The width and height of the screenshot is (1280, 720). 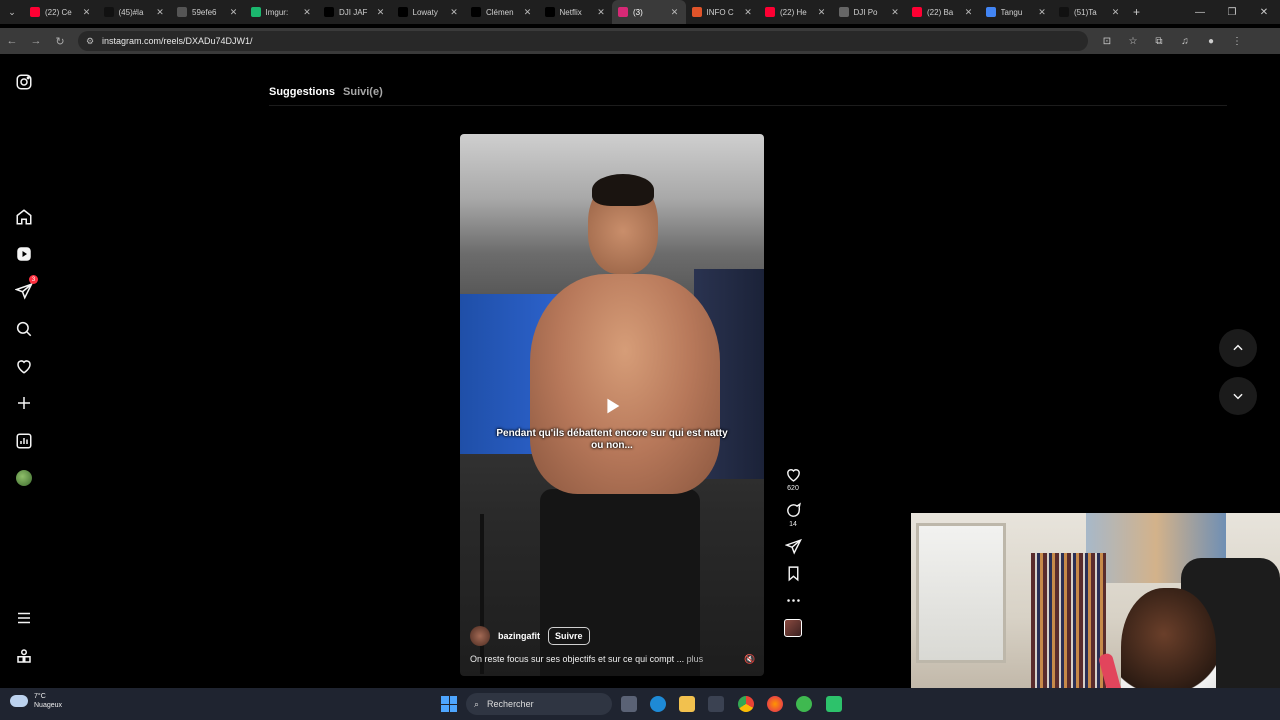 I want to click on restore-icon: ❐, so click(x=1232, y=12).